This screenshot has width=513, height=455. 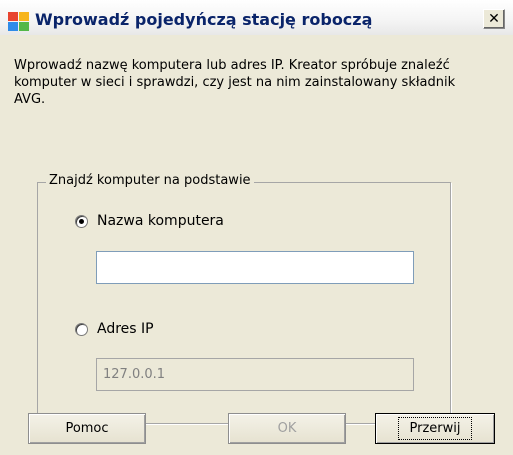 What do you see at coordinates (81, 329) in the screenshot?
I see `radio-button-unchecked` at bounding box center [81, 329].